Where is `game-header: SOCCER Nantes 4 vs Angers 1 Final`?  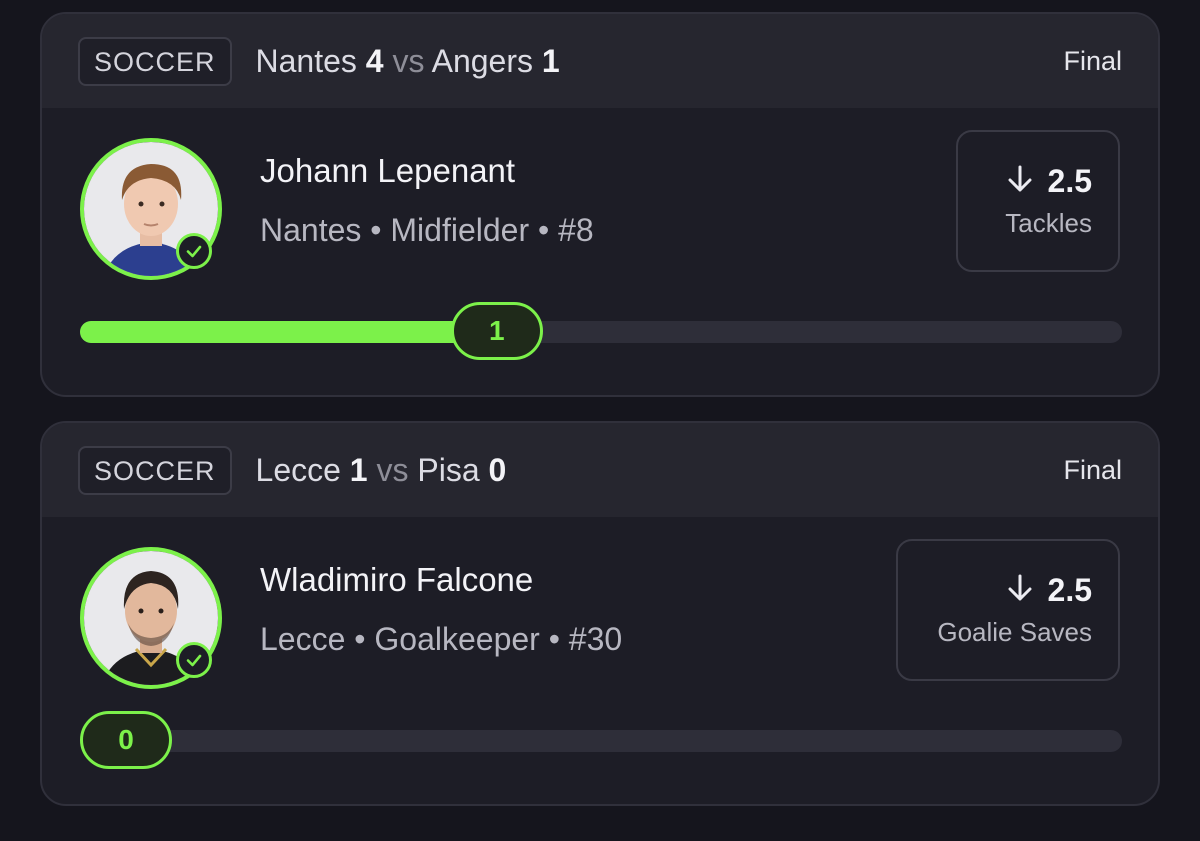 game-header: SOCCER Nantes 4 vs Angers 1 Final is located at coordinates (600, 61).